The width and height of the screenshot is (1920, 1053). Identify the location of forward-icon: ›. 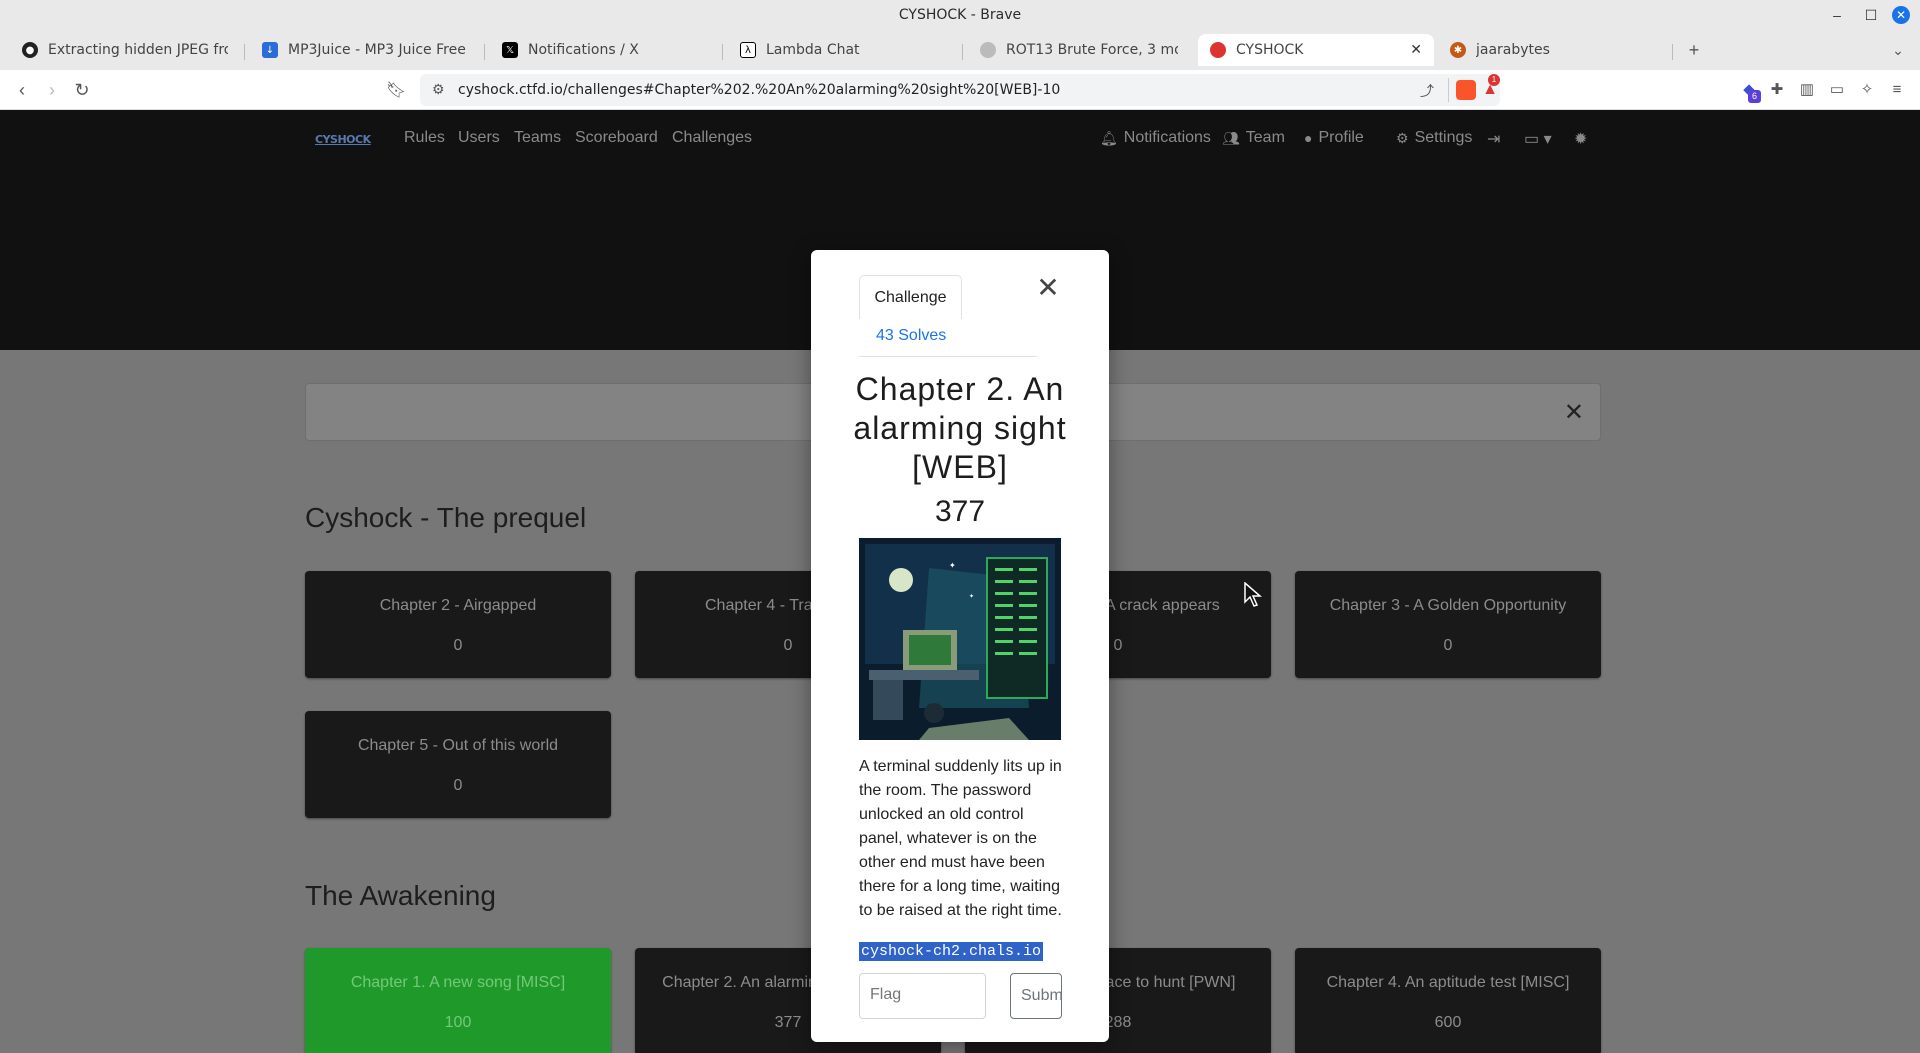
(52, 90).